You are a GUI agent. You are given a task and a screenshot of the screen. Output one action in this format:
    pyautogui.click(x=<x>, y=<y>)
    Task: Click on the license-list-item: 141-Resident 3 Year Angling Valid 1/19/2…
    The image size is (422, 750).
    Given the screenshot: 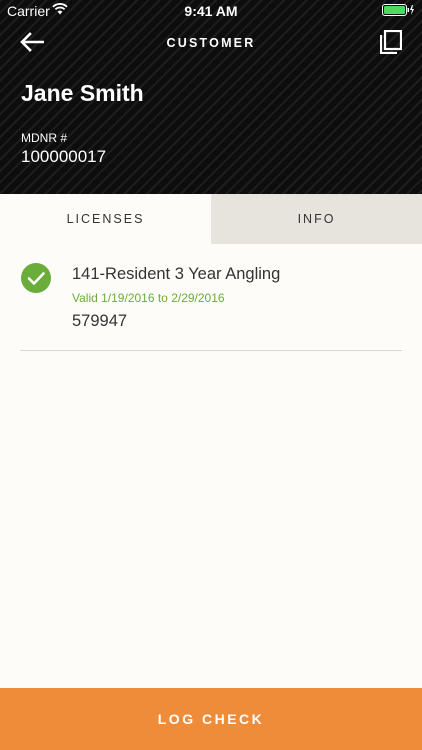 What is the action you would take?
    pyautogui.click(x=211, y=297)
    